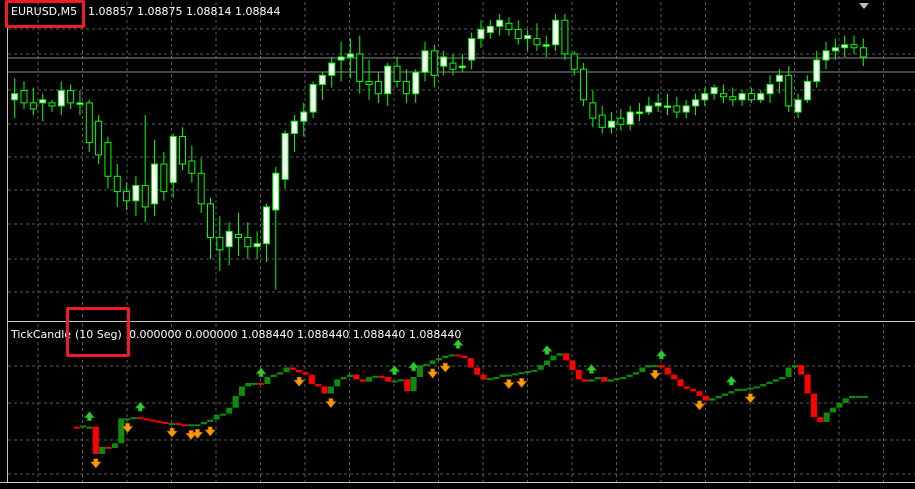  What do you see at coordinates (184, 11) in the screenshot?
I see `ohlc-readout: 1.08857 1.08875 1.08814 1.08844` at bounding box center [184, 11].